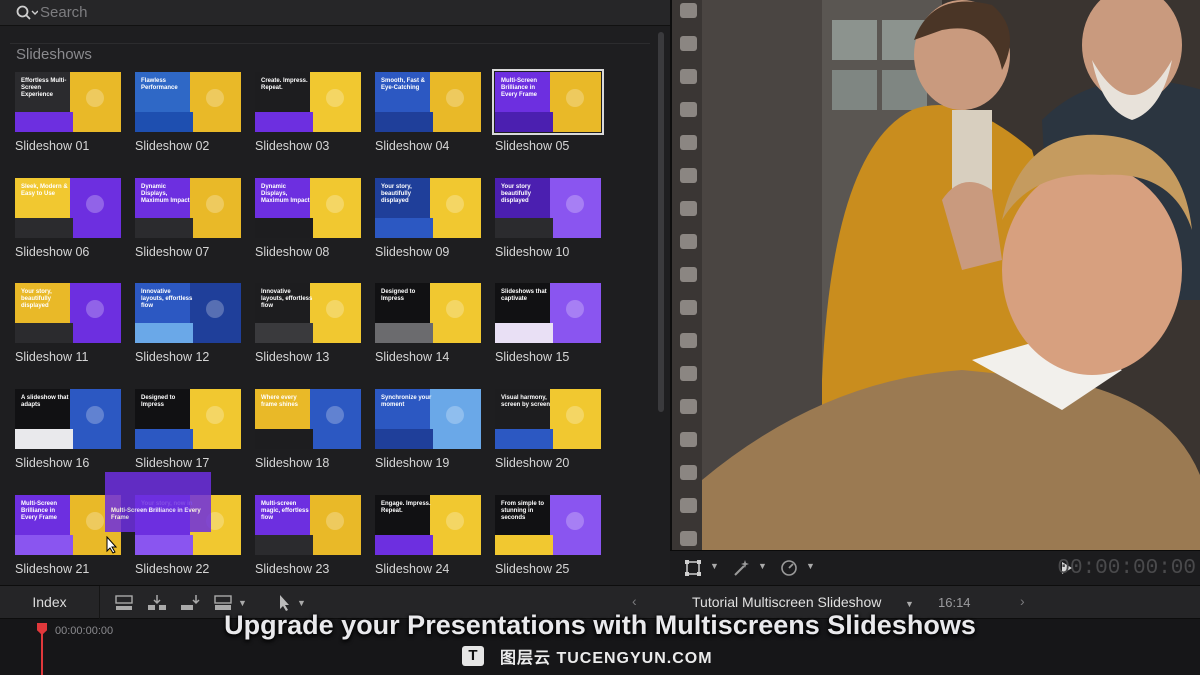 The width and height of the screenshot is (1200, 675). I want to click on search-input, so click(190, 12).